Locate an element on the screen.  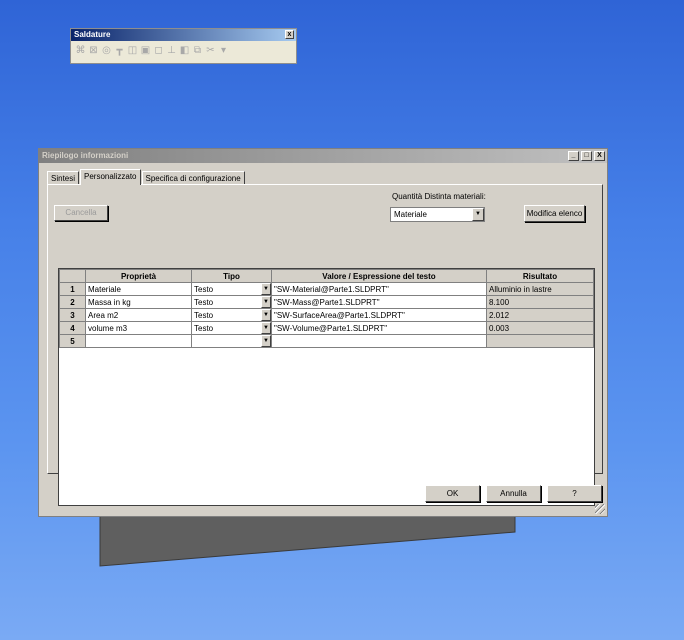
table-row: 5 ▼ is located at coordinates (326, 341).